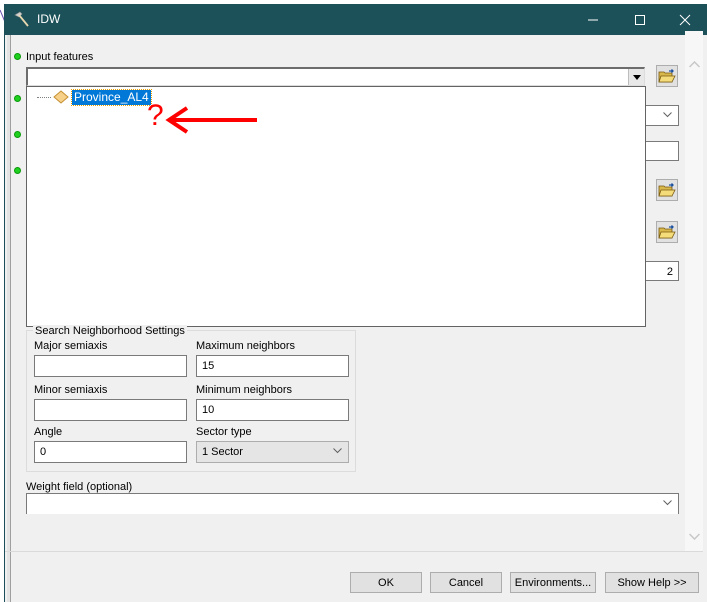  What do you see at coordinates (386, 582) in the screenshot?
I see `ok-button: OK` at bounding box center [386, 582].